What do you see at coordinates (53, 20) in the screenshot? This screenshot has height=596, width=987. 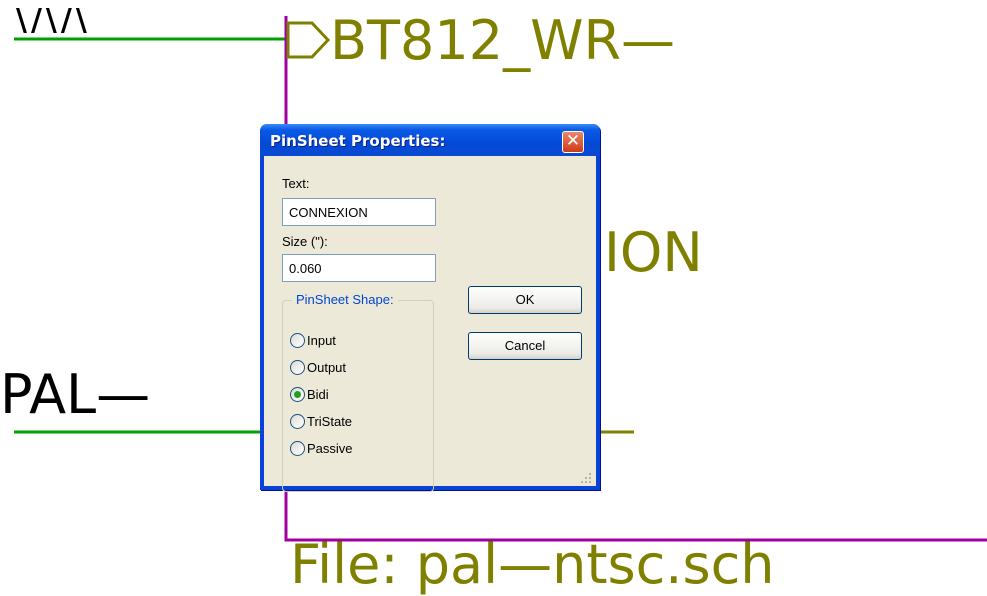 I see `label-top-left: \/\/\` at bounding box center [53, 20].